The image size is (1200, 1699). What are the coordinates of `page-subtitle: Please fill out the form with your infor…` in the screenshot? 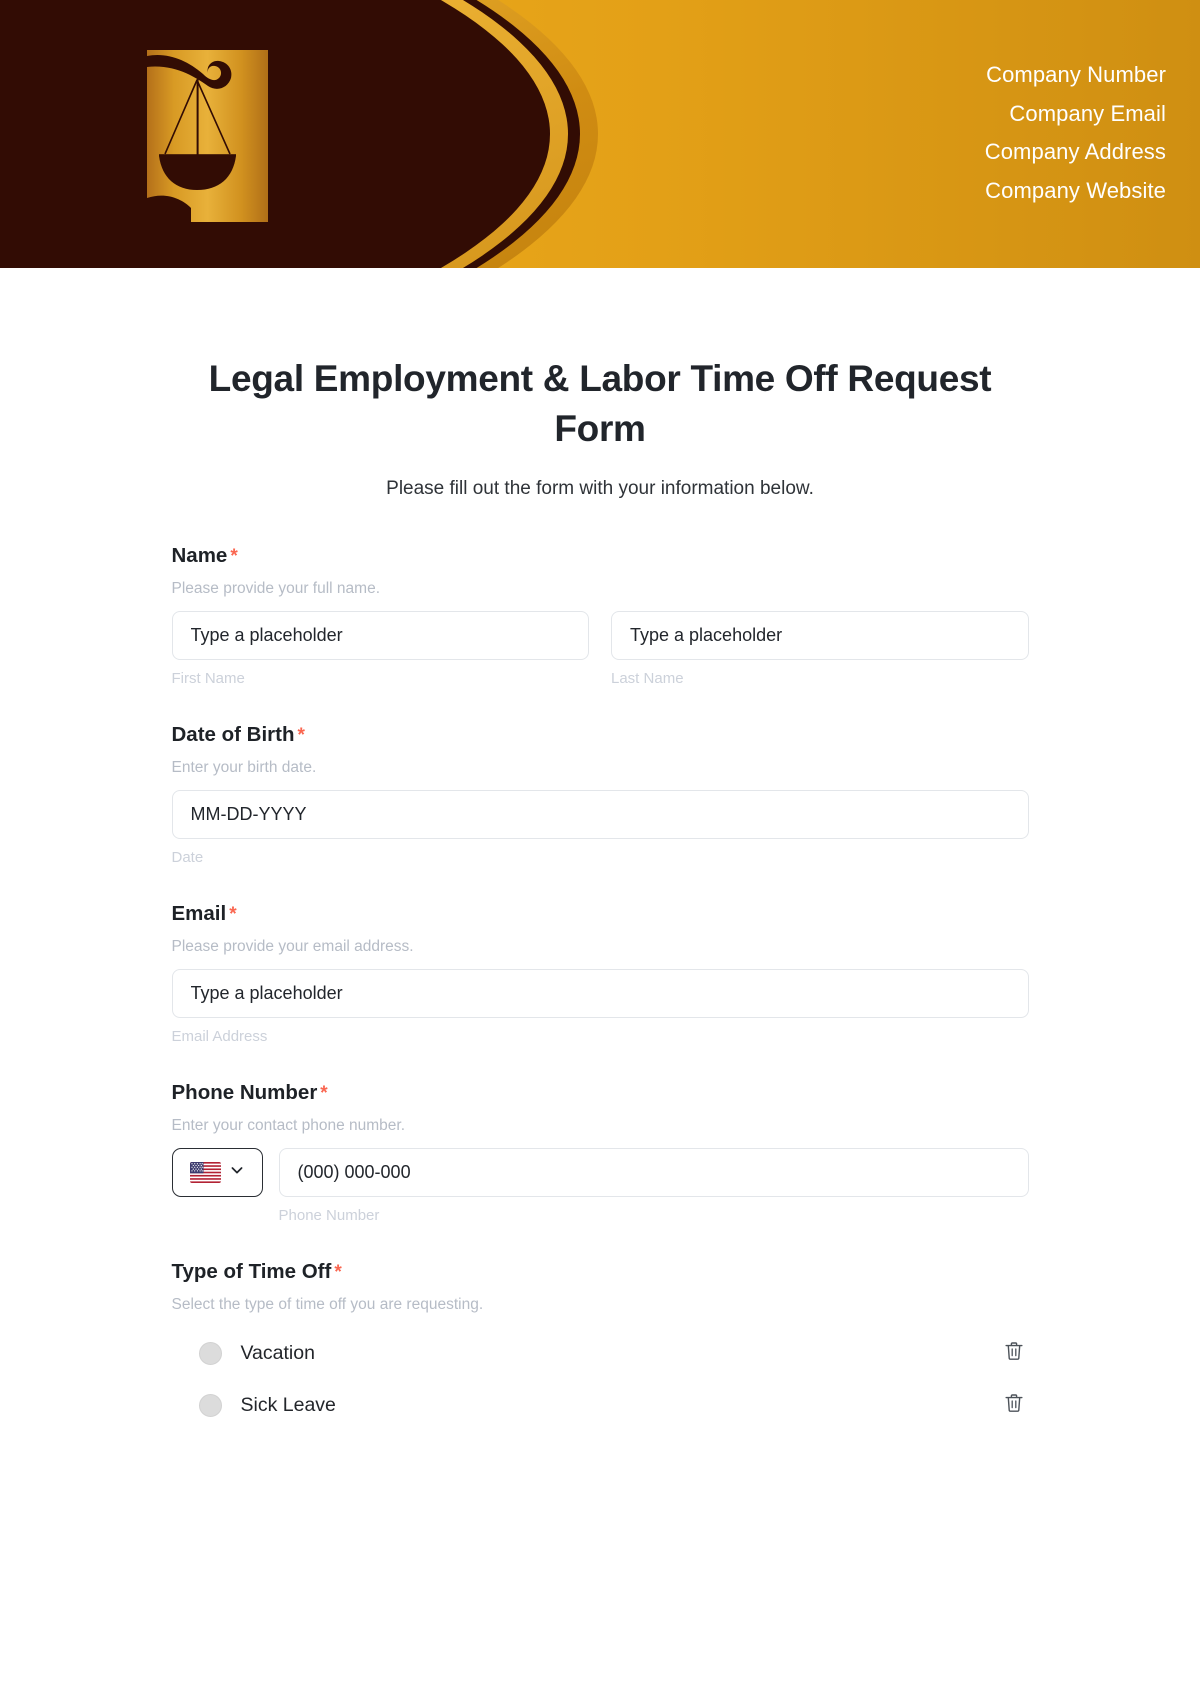 It's located at (600, 488).